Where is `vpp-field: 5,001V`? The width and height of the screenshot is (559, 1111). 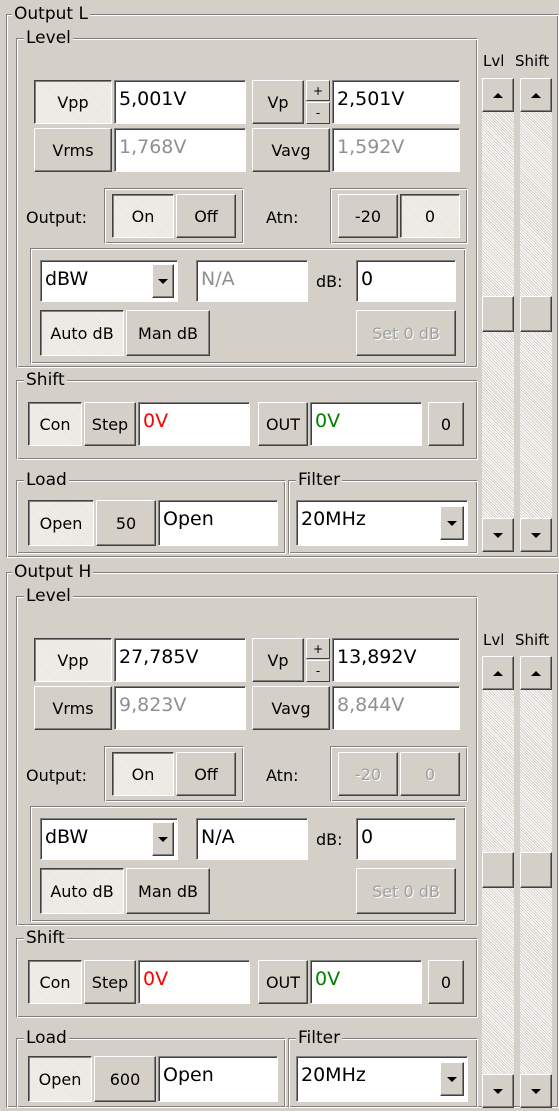 vpp-field: 5,001V is located at coordinates (180, 102).